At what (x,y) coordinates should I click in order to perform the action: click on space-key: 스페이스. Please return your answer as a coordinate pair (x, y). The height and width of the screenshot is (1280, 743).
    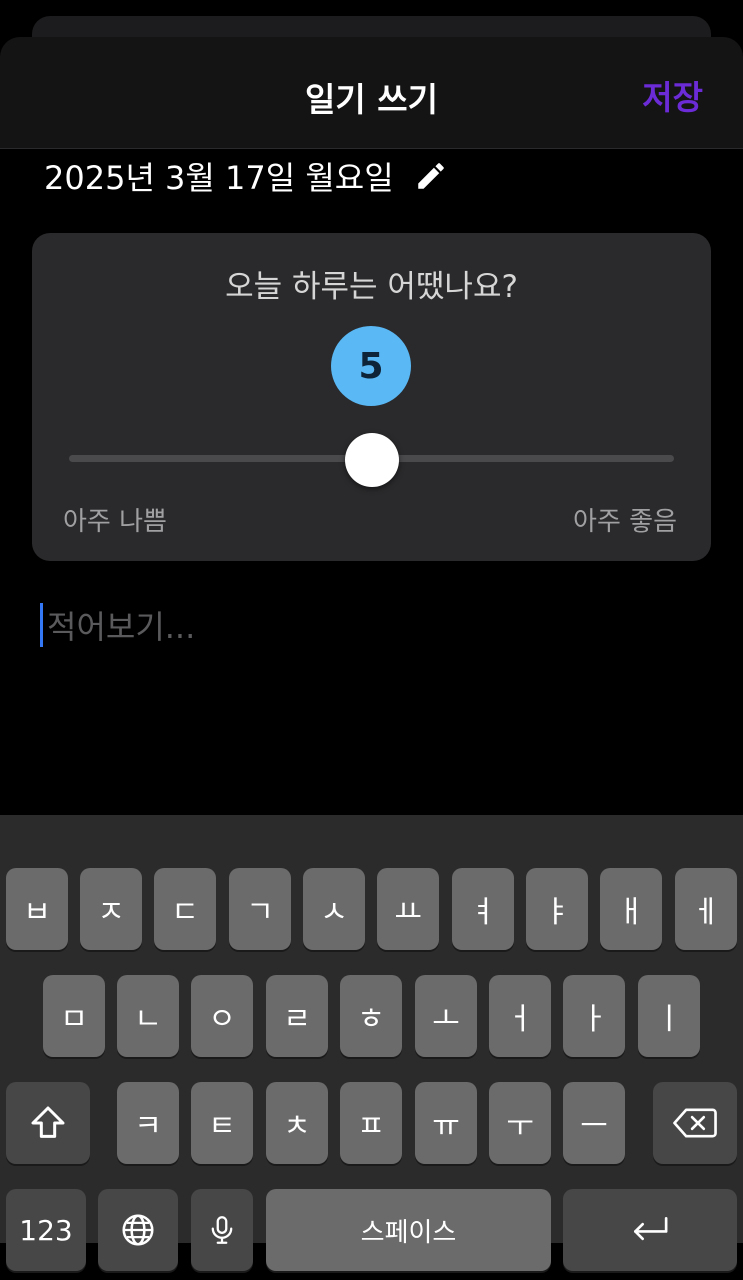
    Looking at the image, I should click on (408, 1230).